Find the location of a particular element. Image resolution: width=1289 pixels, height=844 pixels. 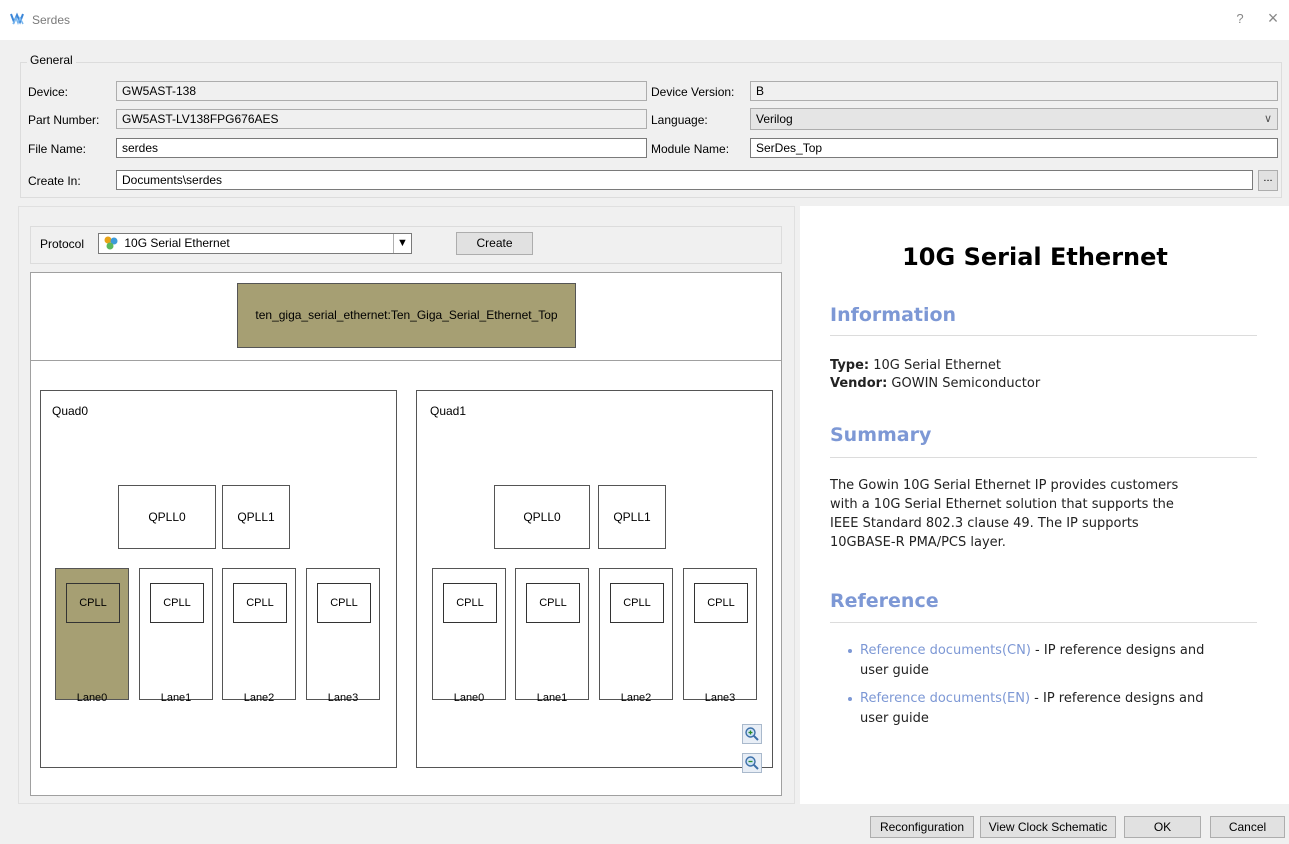

canvas-divider is located at coordinates (406, 360).